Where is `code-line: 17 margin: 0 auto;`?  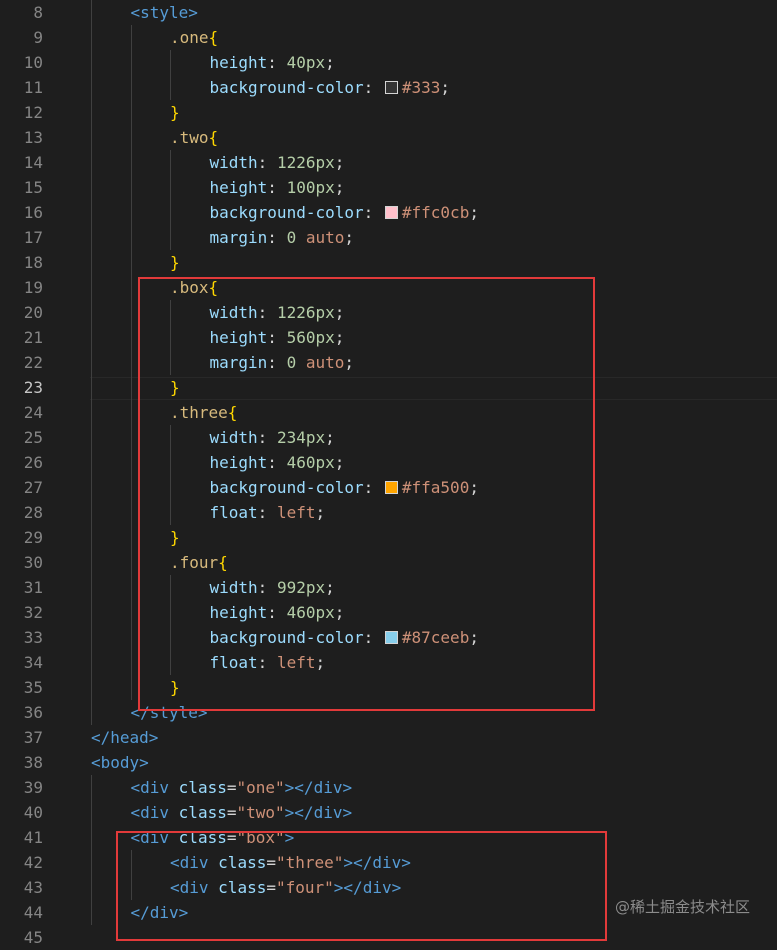 code-line: 17 margin: 0 auto; is located at coordinates (388, 237).